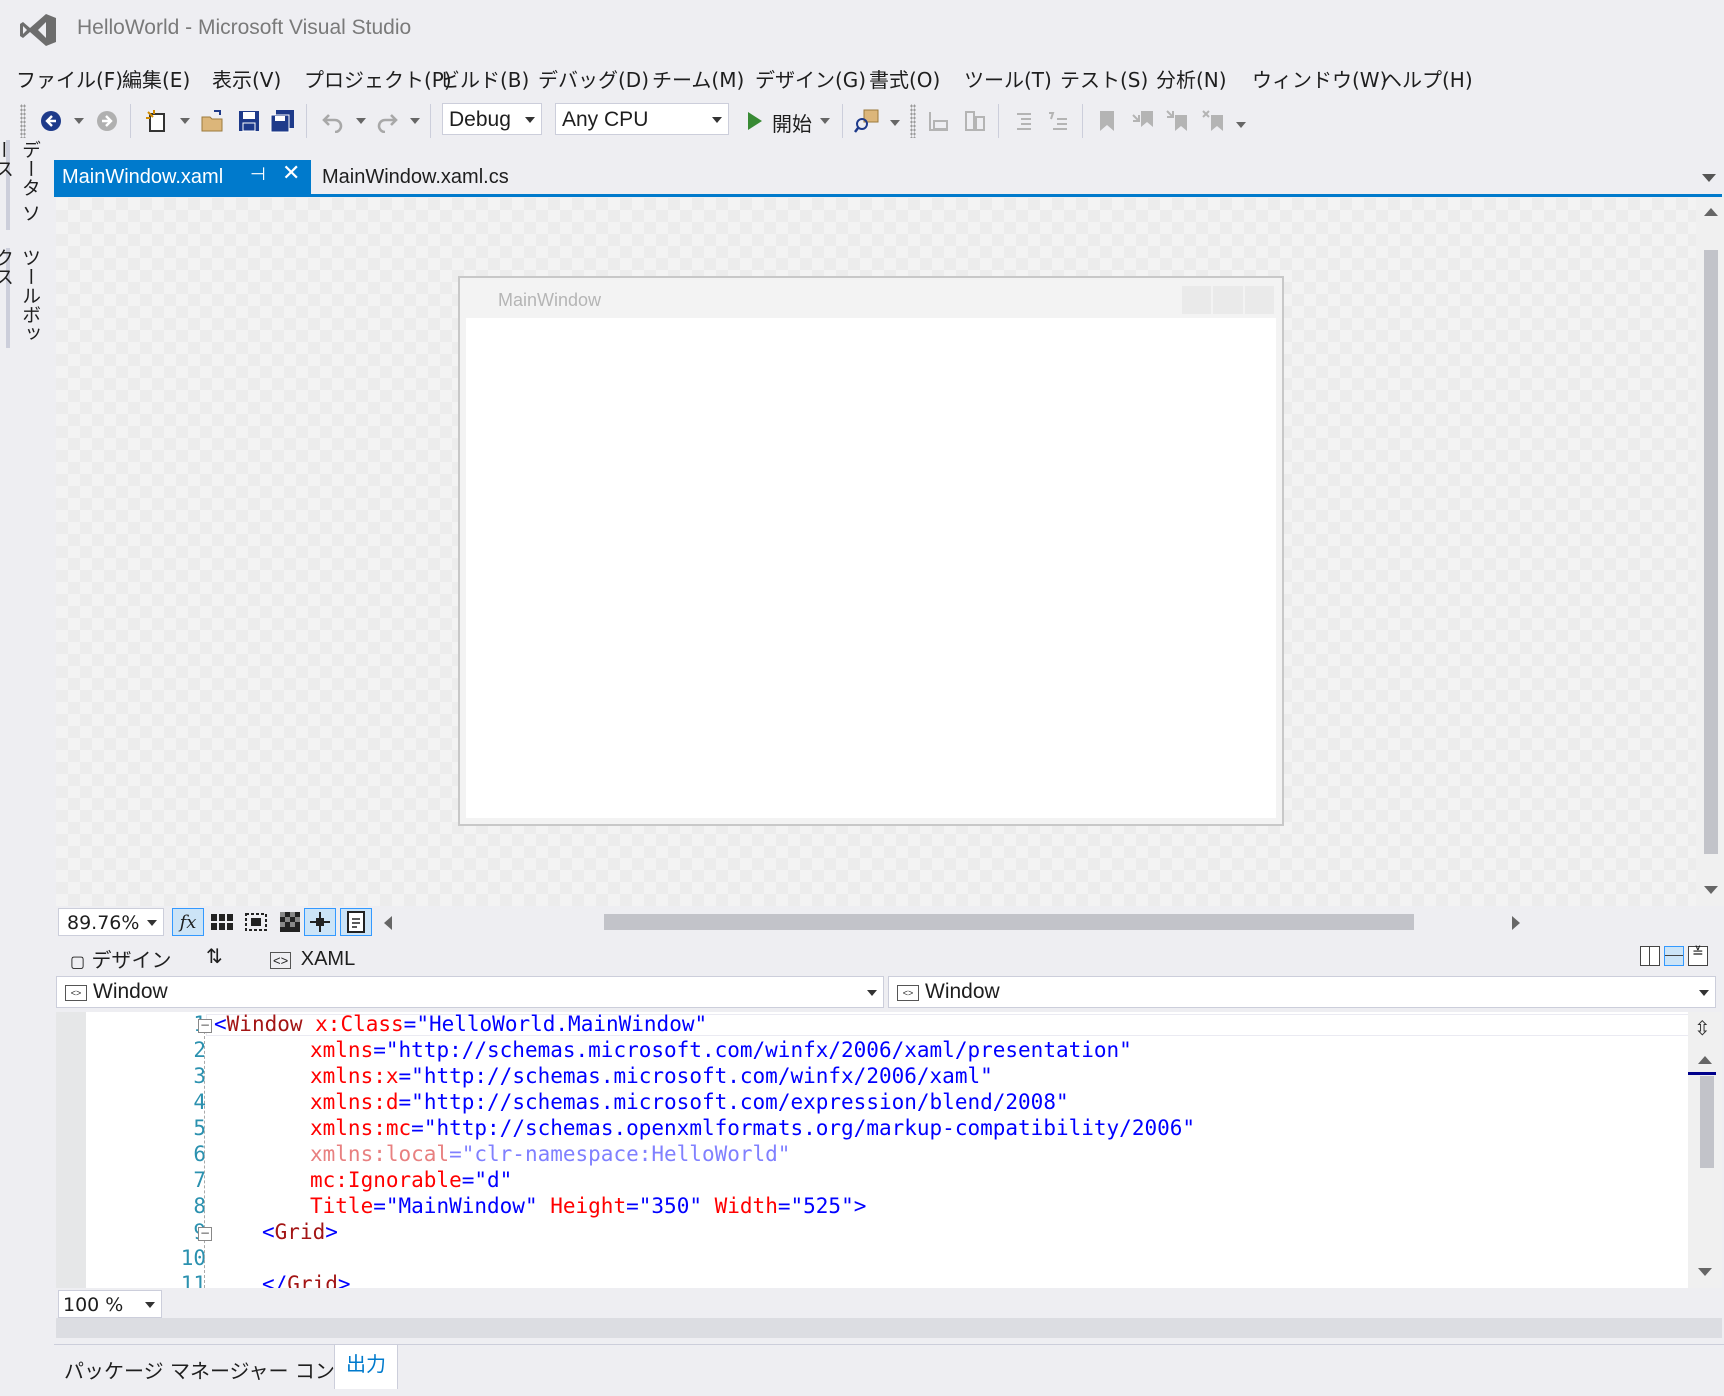  Describe the element at coordinates (110, 1304) in the screenshot. I see `editor-zoom-select: 100 %` at that location.